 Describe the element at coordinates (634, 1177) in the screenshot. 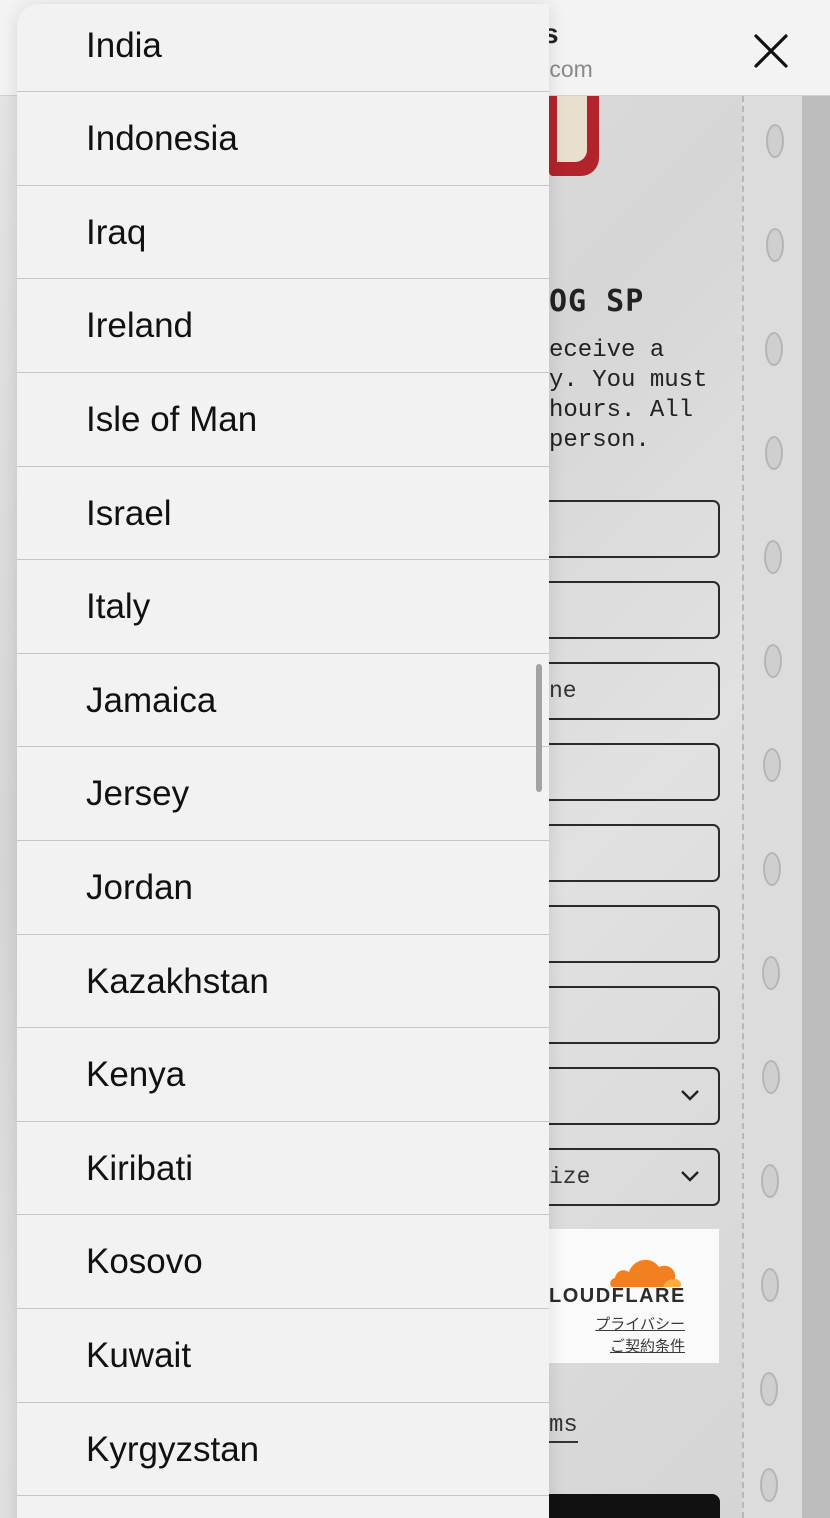

I see `size-select: ize` at that location.